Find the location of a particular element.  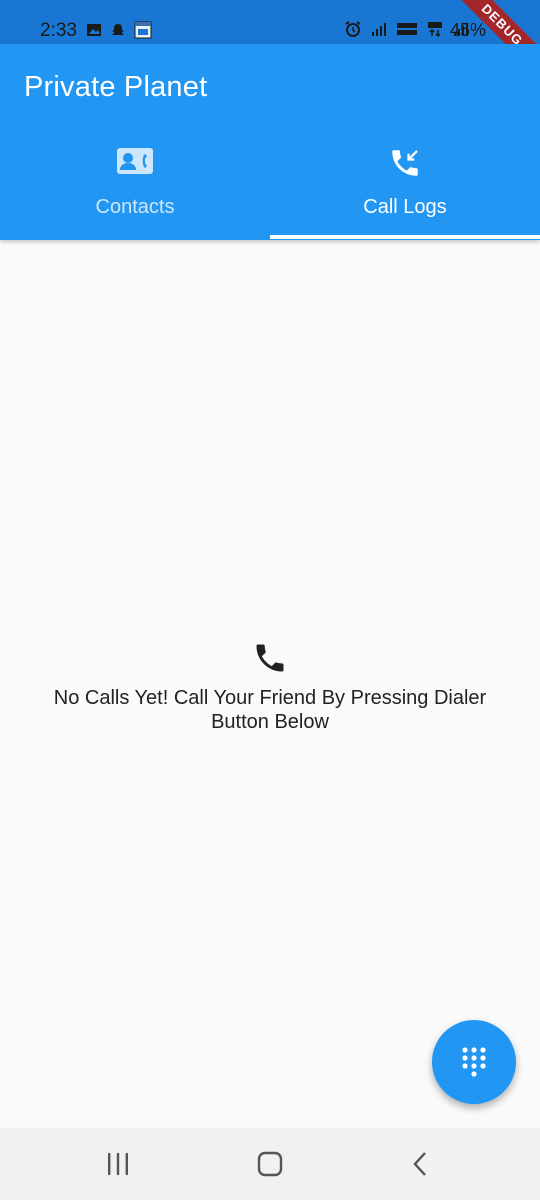

recents-icon is located at coordinates (118, 1164).